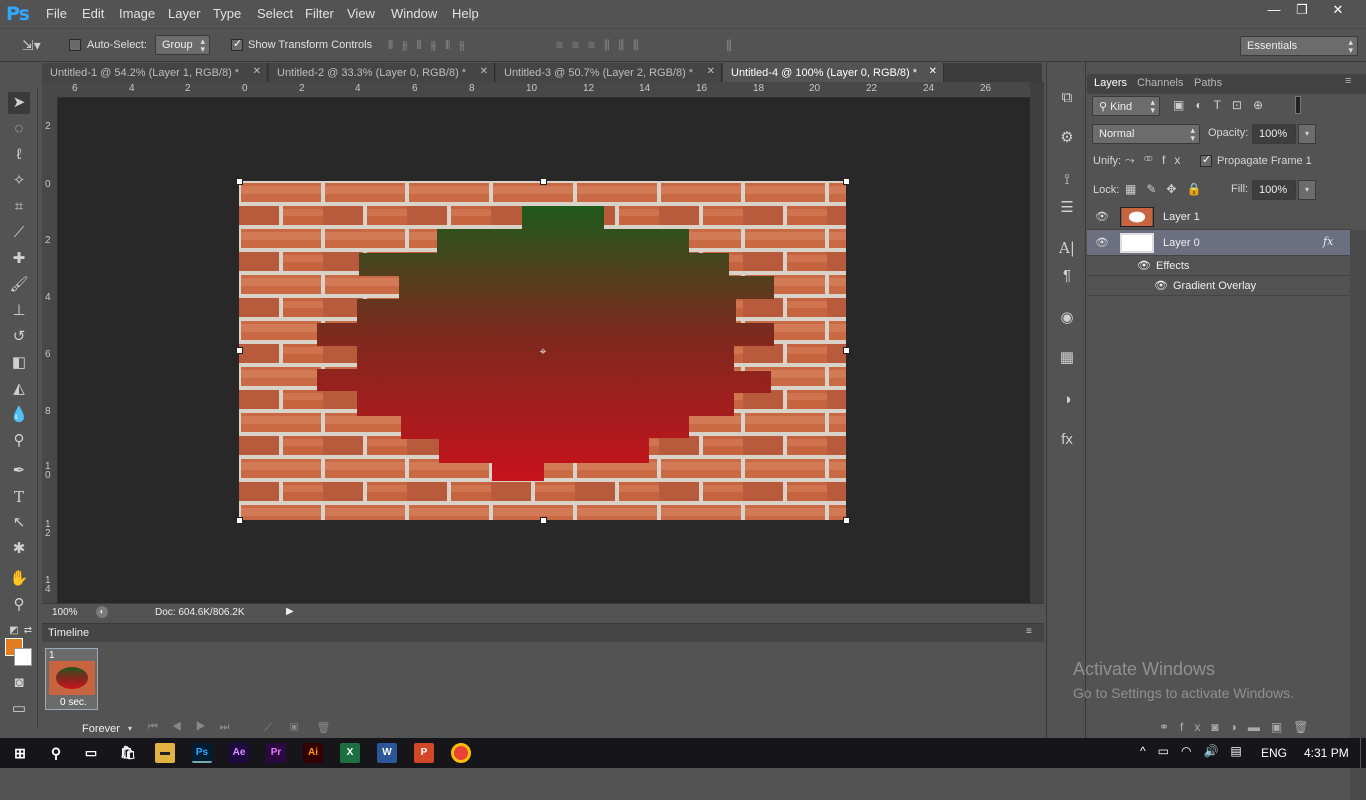 The height and width of the screenshot is (800, 1366). Describe the element at coordinates (93, 13) in the screenshot. I see `menu-edit: Edit` at that location.